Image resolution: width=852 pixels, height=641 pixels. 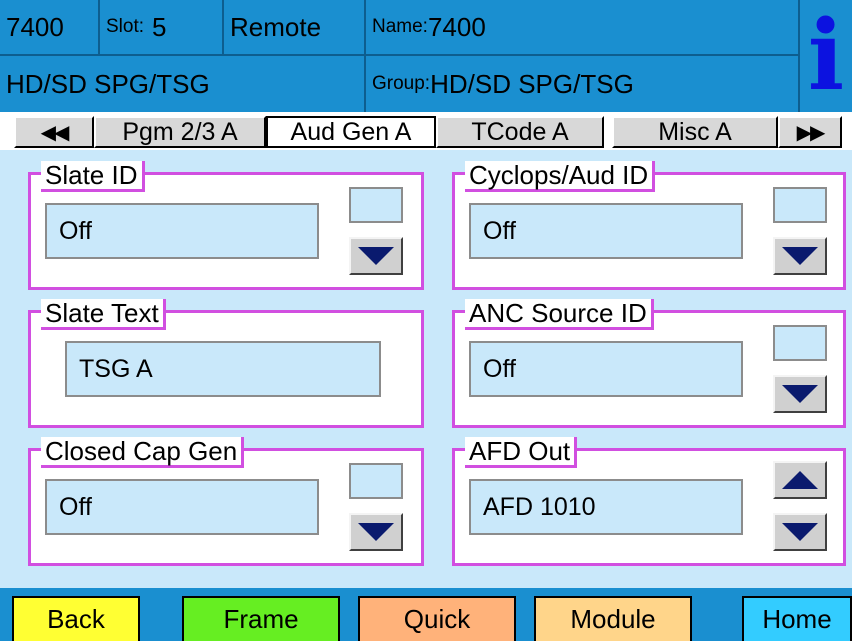 What do you see at coordinates (606, 369) in the screenshot?
I see `anc-source-id-value: Off` at bounding box center [606, 369].